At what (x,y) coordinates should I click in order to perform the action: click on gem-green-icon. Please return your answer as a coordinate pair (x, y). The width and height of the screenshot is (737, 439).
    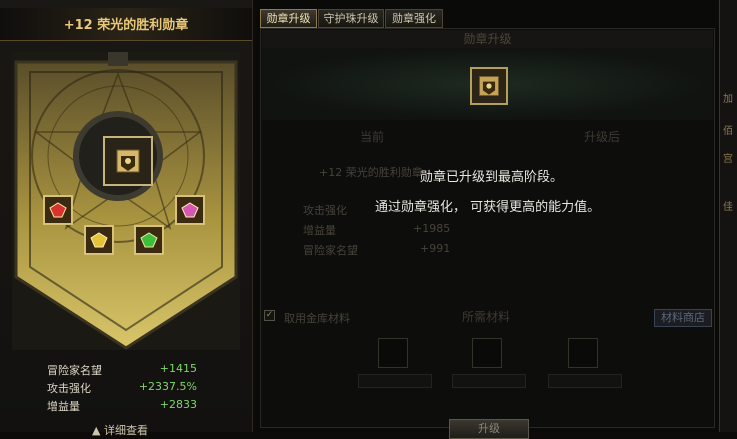
    Looking at the image, I should click on (149, 240).